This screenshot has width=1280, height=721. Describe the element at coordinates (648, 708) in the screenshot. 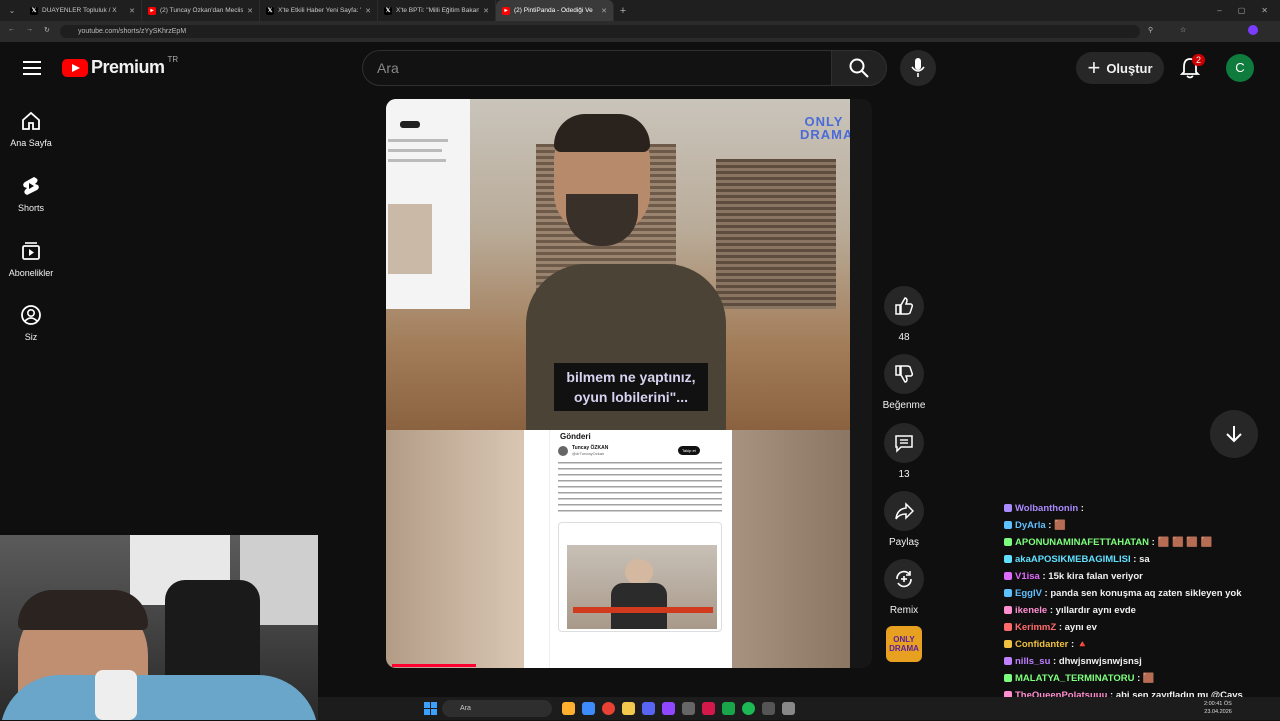

I see `discord-icon` at that location.